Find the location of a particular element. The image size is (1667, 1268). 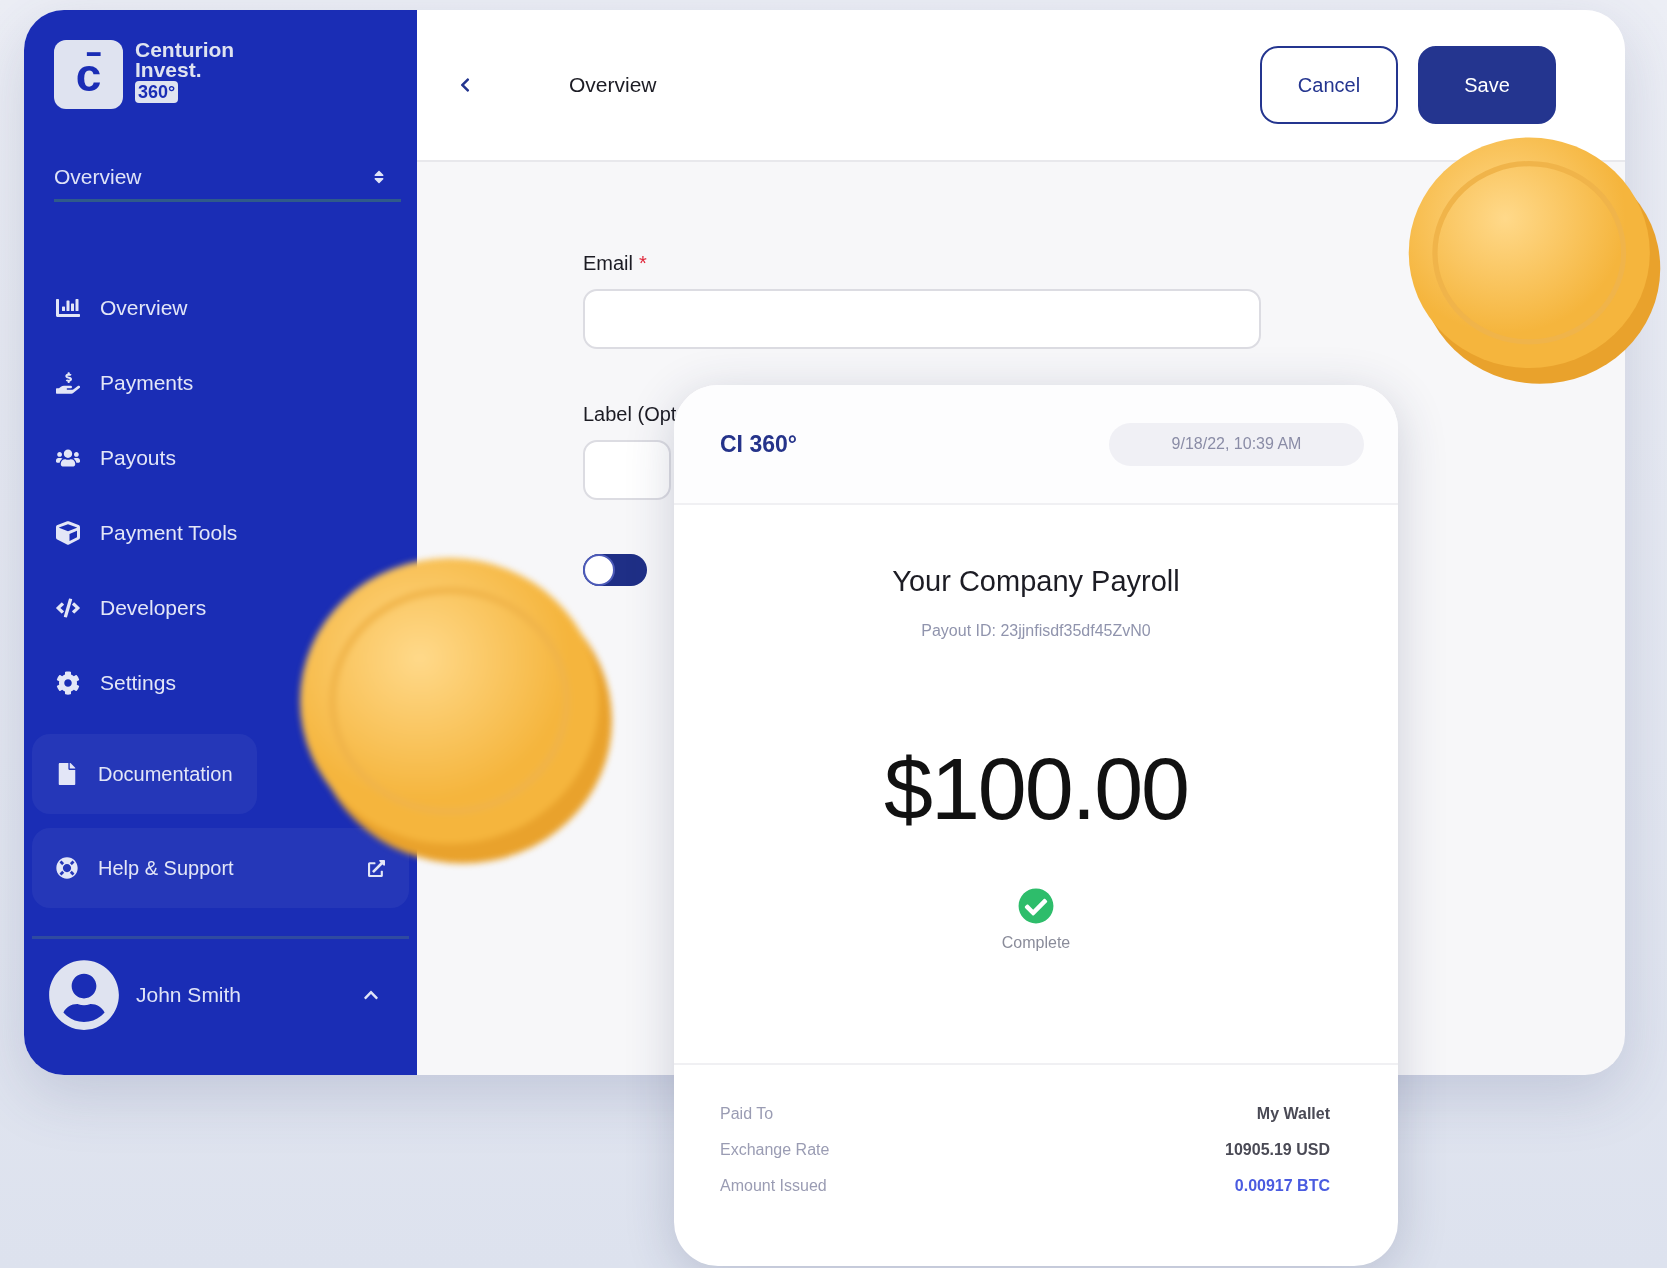

nav-item: Payments is located at coordinates (117, 382).